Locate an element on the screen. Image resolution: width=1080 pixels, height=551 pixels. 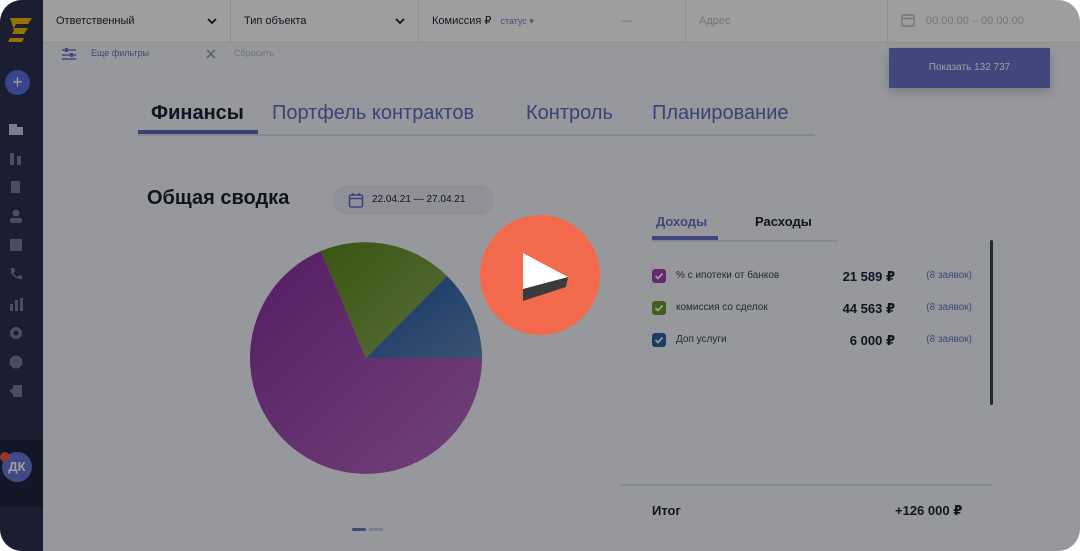
reset-link: Сбросить is located at coordinates (254, 53).